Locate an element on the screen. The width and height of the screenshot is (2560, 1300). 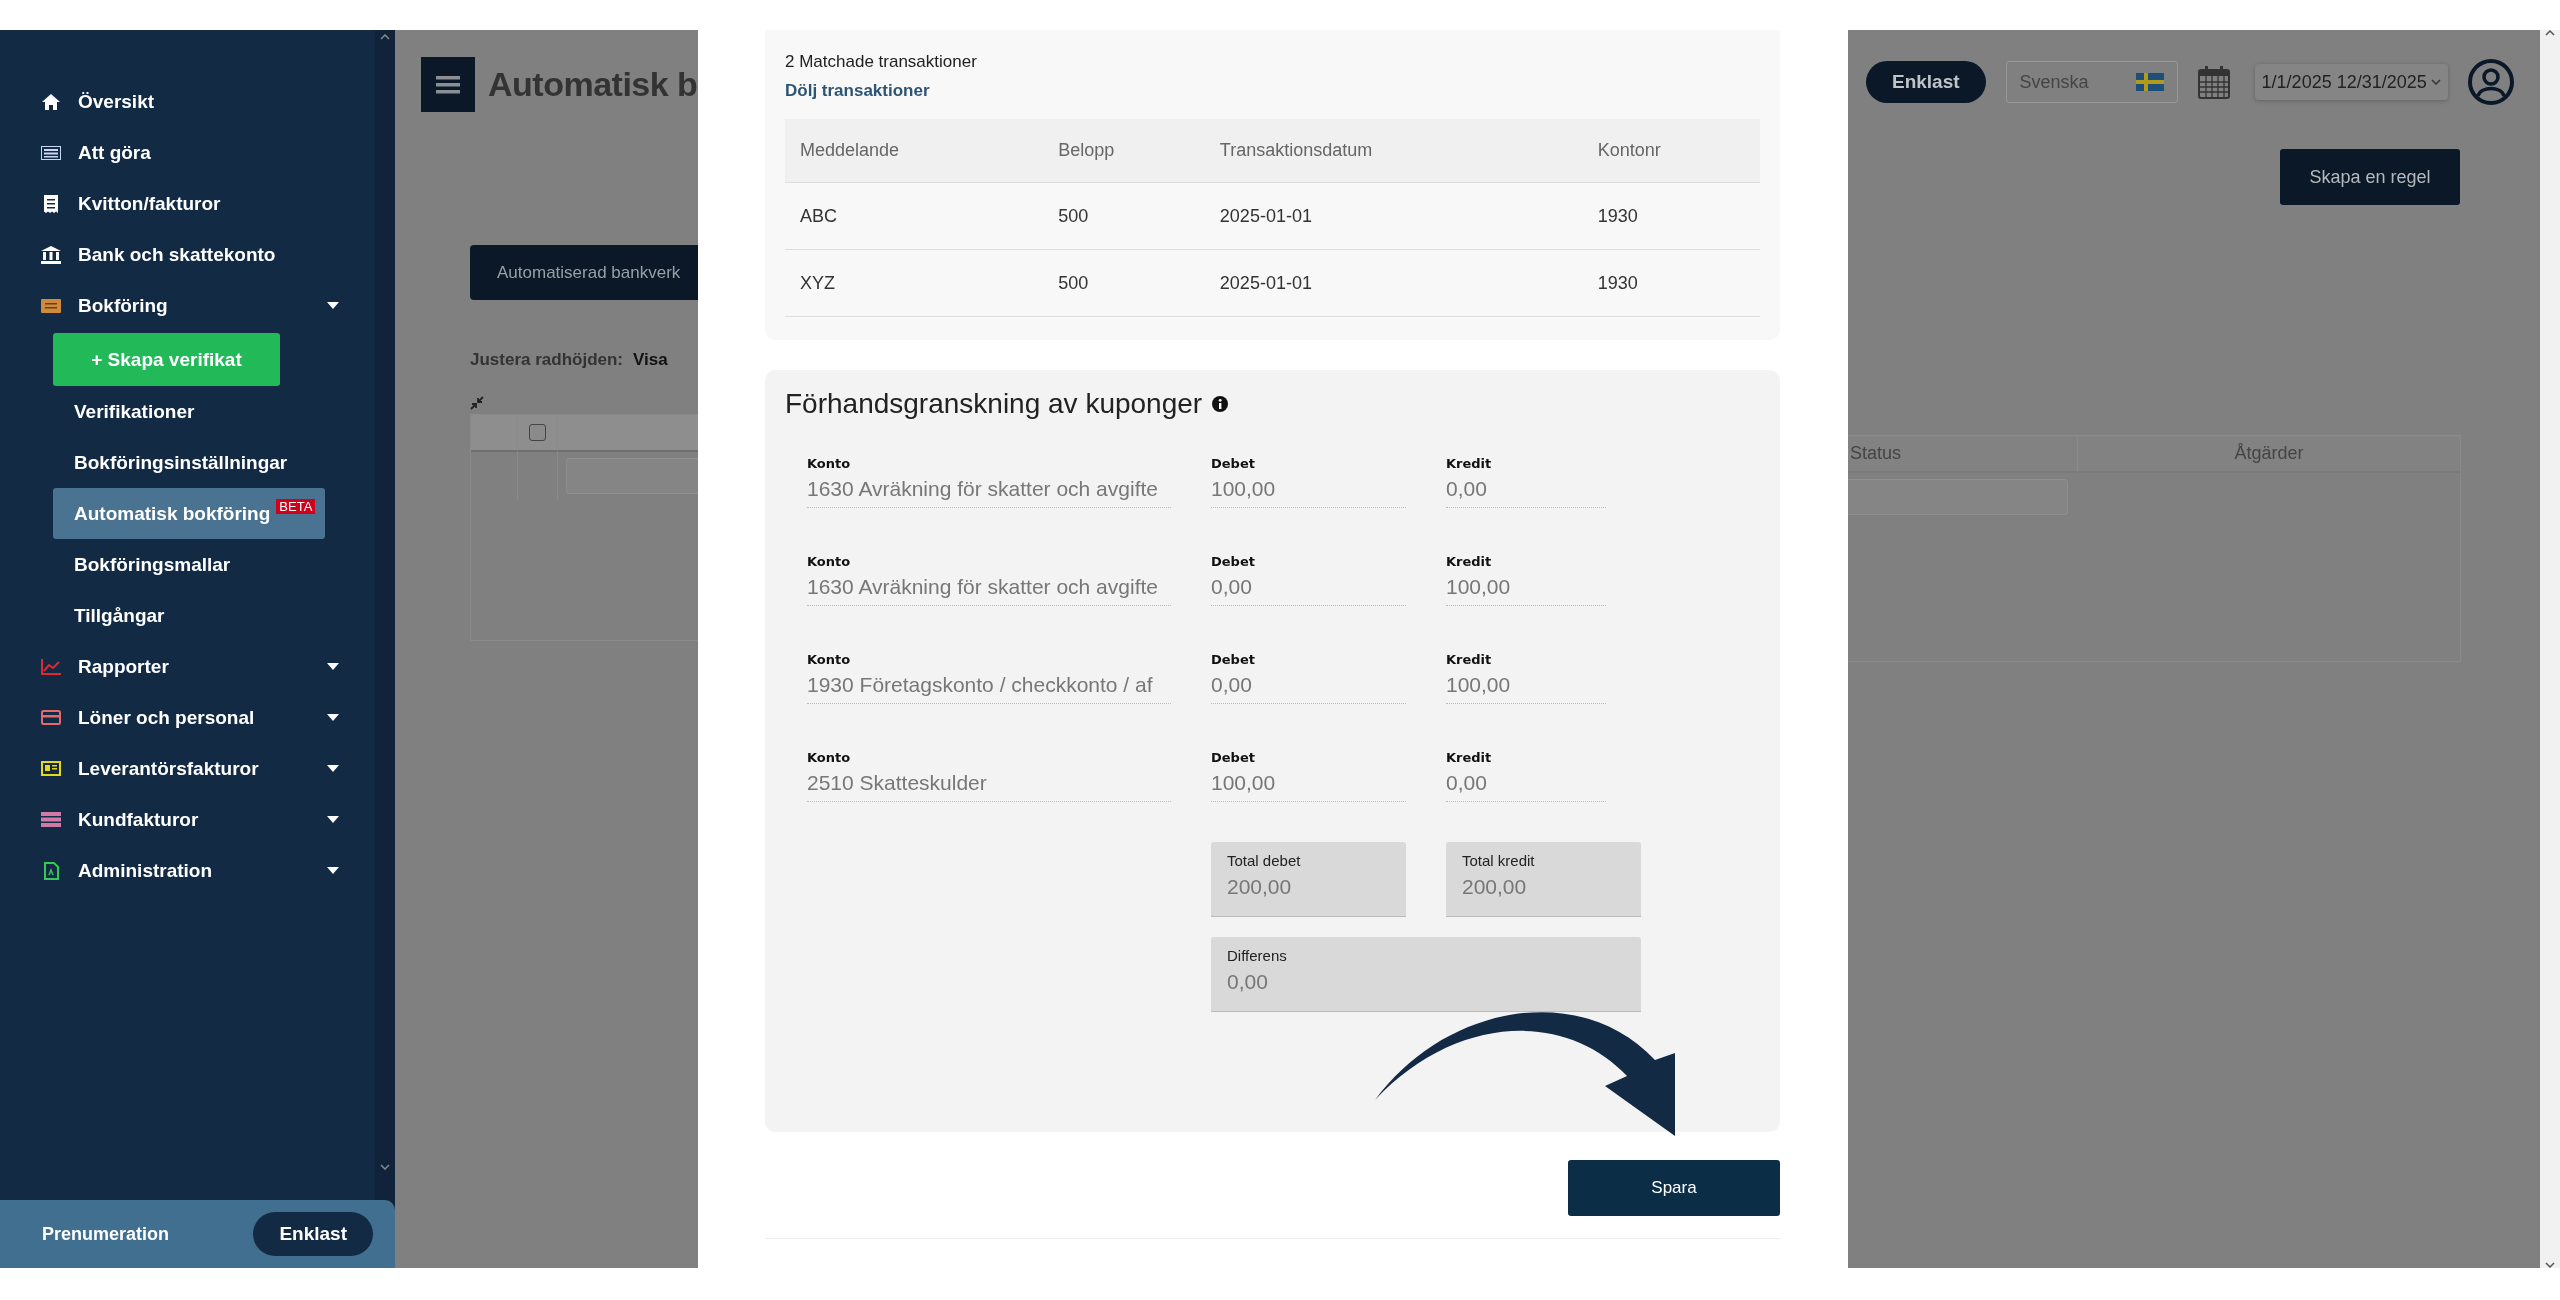
sidebar-item: Översikt is located at coordinates (187, 101).